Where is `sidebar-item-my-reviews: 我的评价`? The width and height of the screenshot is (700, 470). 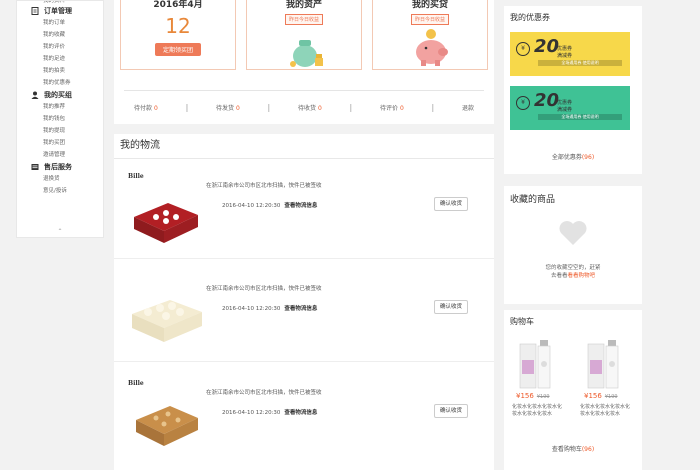
sidebar-item-my-reviews: 我的评价 is located at coordinates (60, 47).